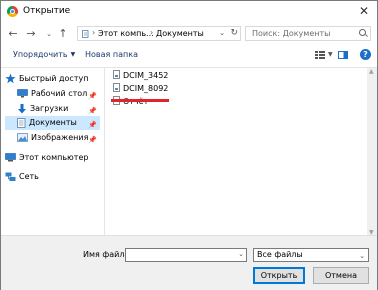  Describe the element at coordinates (10, 78) in the screenshot. I see `star-icon` at that location.